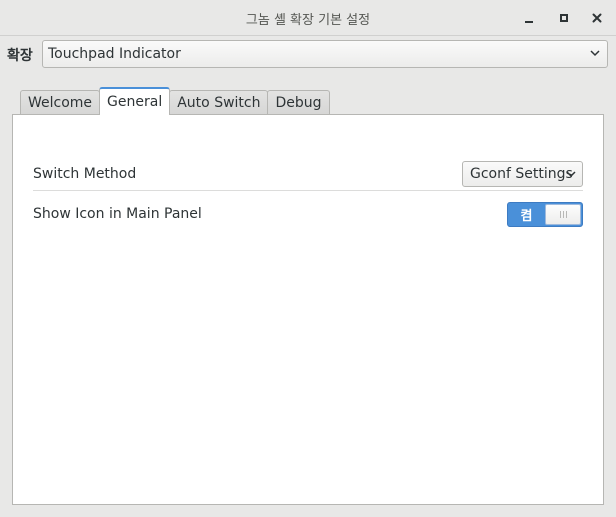 This screenshot has width=616, height=517. What do you see at coordinates (308, 215) in the screenshot?
I see `show-icon-row: Show Icon in Main Panel 켬` at bounding box center [308, 215].